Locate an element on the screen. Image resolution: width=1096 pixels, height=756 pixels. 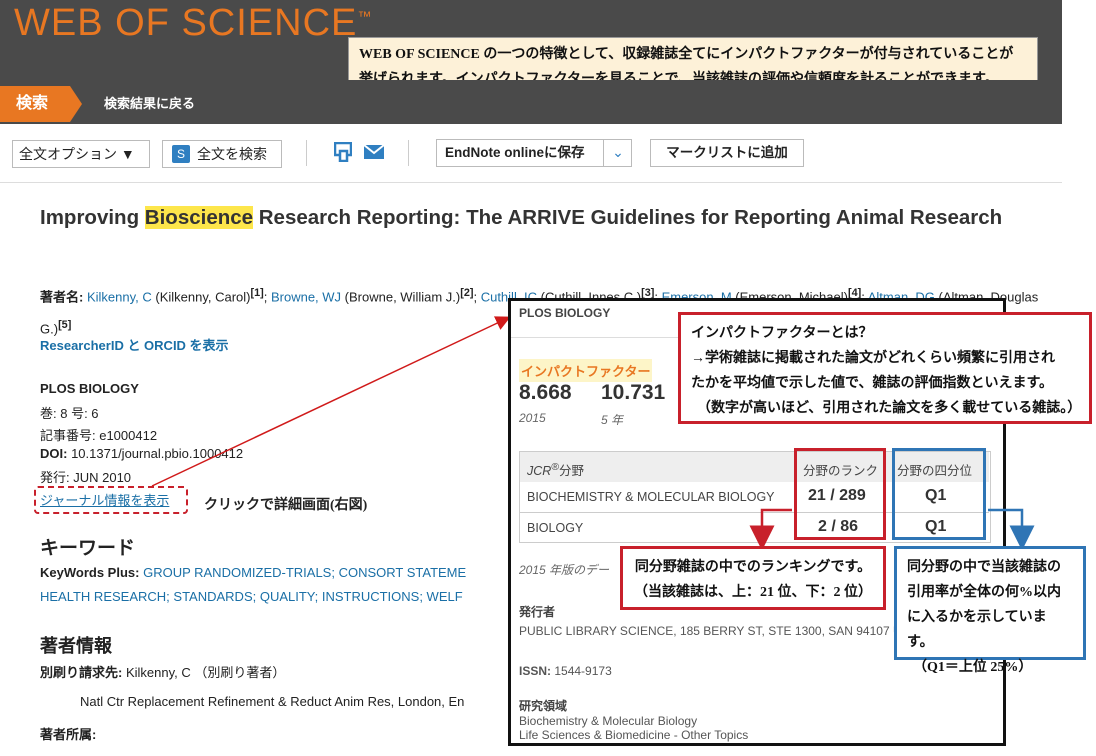
note-line: →学術雑誌に掲載された論文がどれくらい頻繁に引用され is located at coordinates (873, 358).